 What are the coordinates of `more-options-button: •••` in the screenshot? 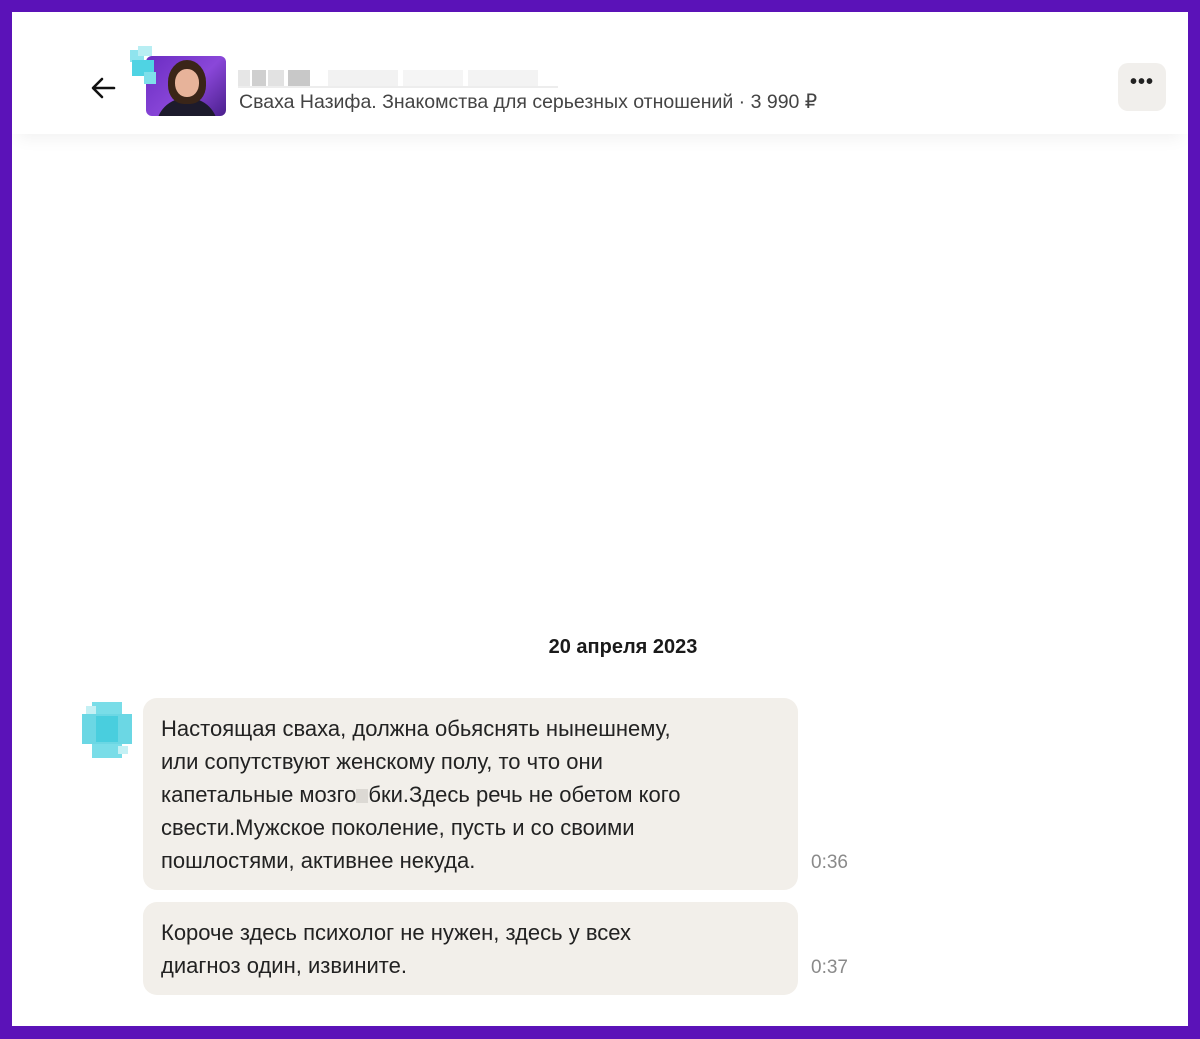 It's located at (1142, 87).